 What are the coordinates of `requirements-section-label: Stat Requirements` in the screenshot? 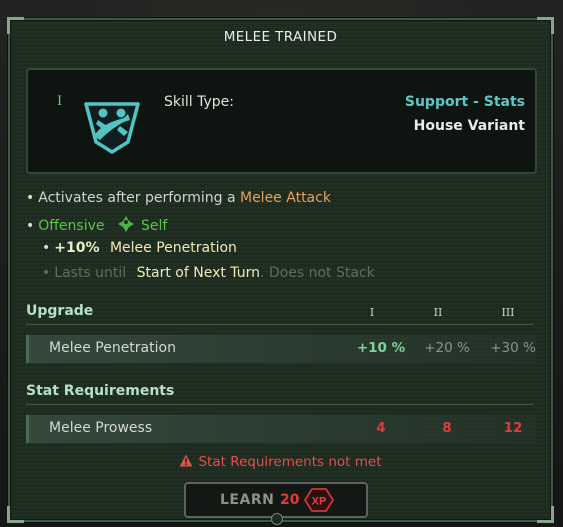 It's located at (100, 391).